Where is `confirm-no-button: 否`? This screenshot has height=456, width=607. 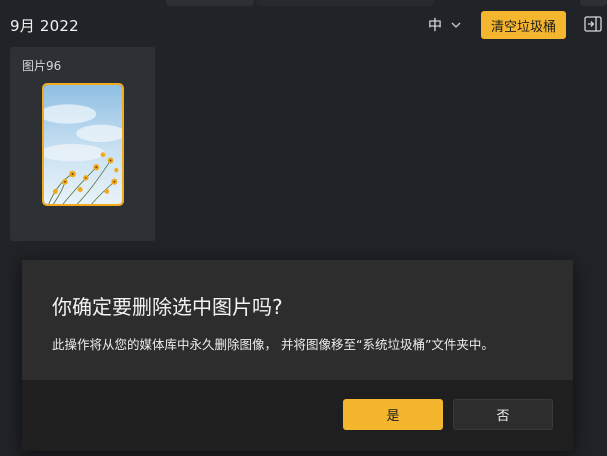
confirm-no-button: 否 is located at coordinates (503, 414).